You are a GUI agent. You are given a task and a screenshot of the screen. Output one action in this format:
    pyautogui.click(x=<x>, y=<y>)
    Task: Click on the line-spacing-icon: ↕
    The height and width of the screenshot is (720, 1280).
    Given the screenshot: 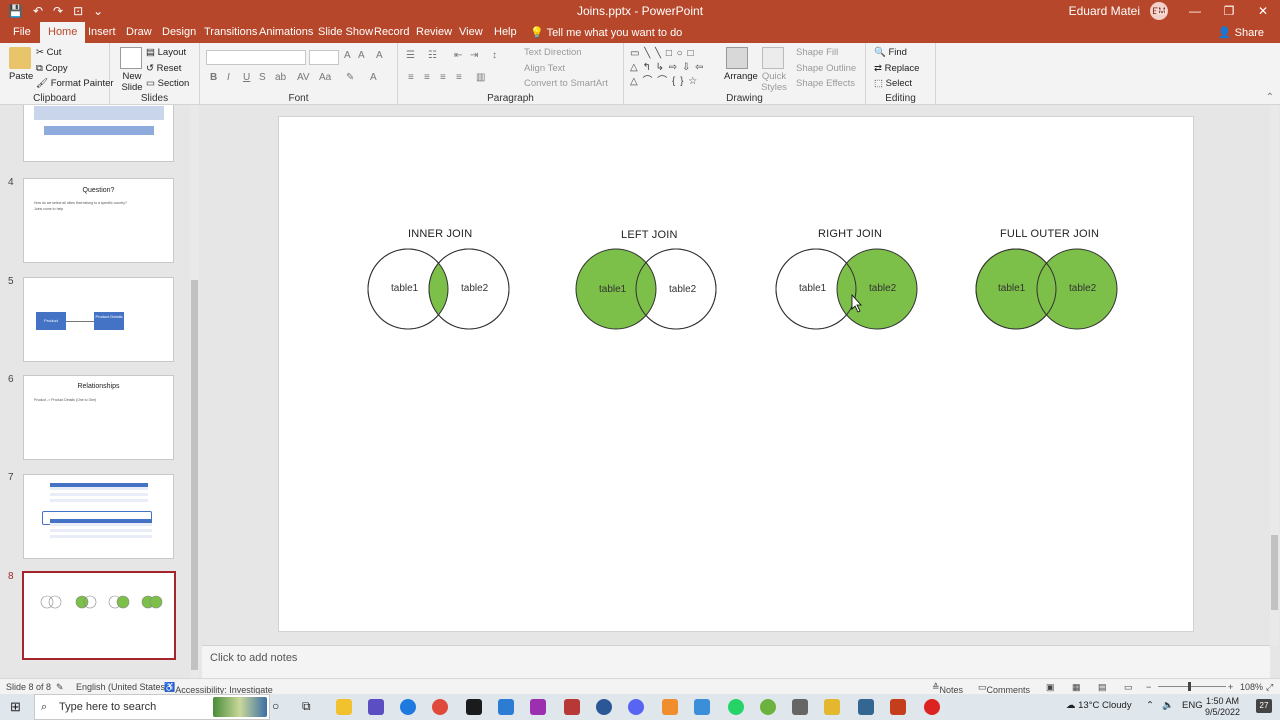 What is the action you would take?
    pyautogui.click(x=494, y=55)
    